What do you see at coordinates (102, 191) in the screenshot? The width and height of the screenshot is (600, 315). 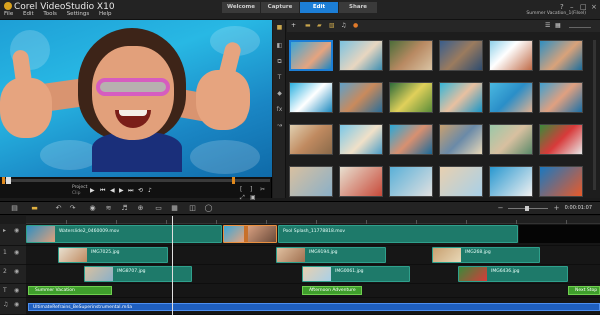 I see `home-icon: ⏮` at bounding box center [102, 191].